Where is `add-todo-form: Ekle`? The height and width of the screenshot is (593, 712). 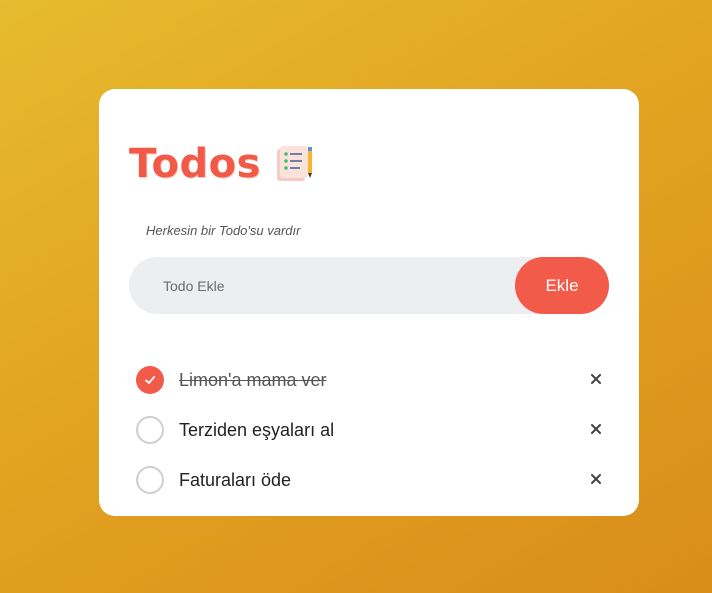
add-todo-form: Ekle is located at coordinates (369, 285).